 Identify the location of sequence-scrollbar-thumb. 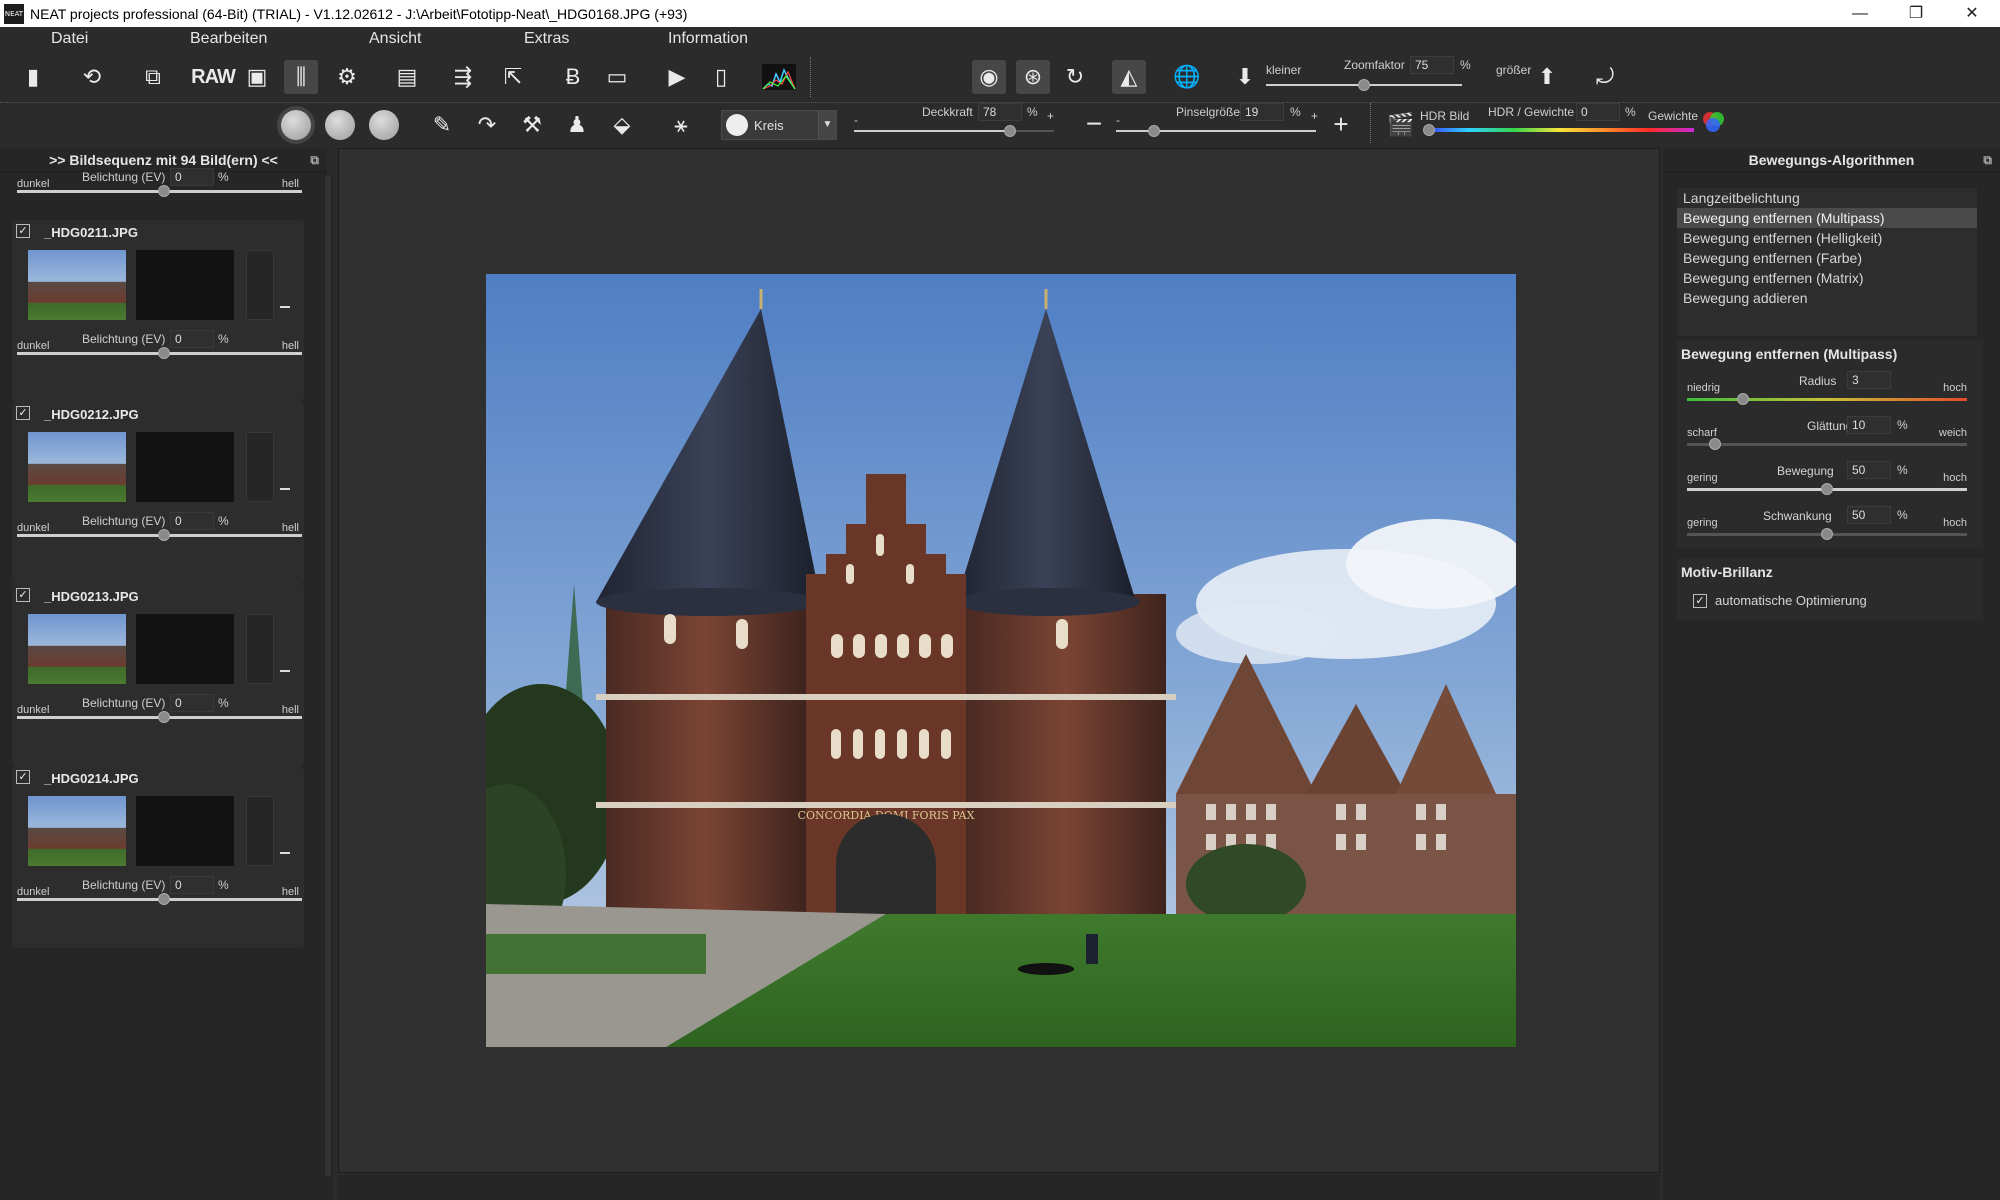
(328, 676).